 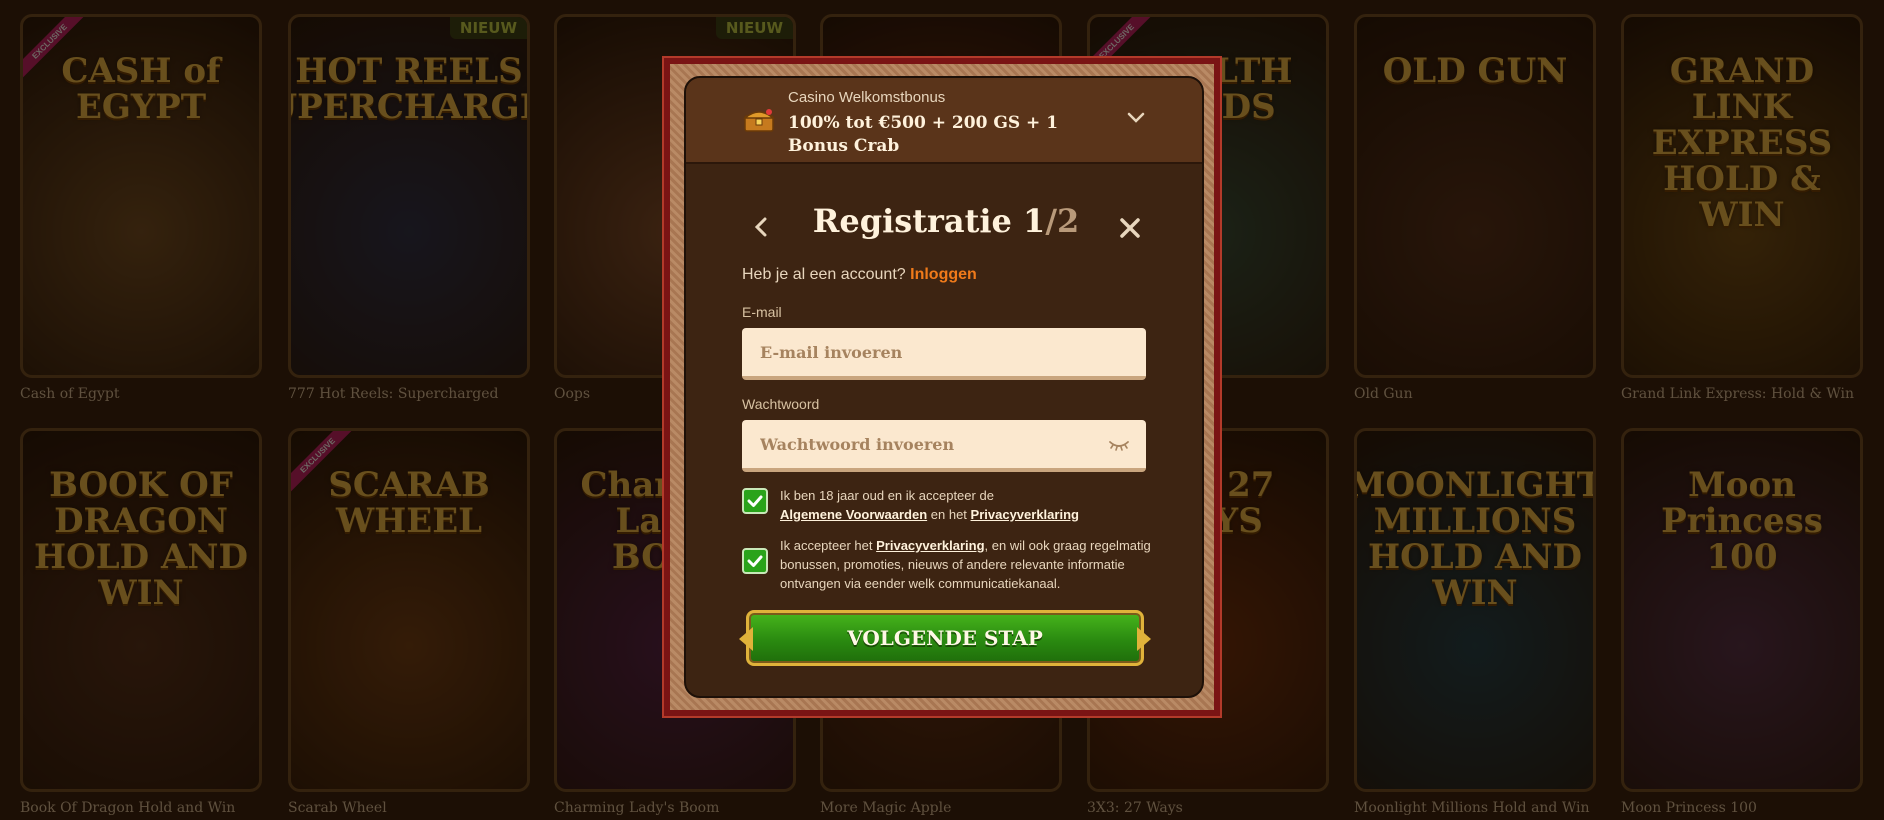 What do you see at coordinates (824, 274) in the screenshot?
I see `login-prompt: Heb je al een account?` at bounding box center [824, 274].